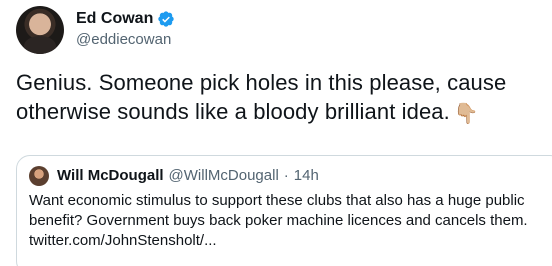 This screenshot has height=266, width=552. Describe the element at coordinates (40, 30) in the screenshot. I see `author-avatar` at that location.